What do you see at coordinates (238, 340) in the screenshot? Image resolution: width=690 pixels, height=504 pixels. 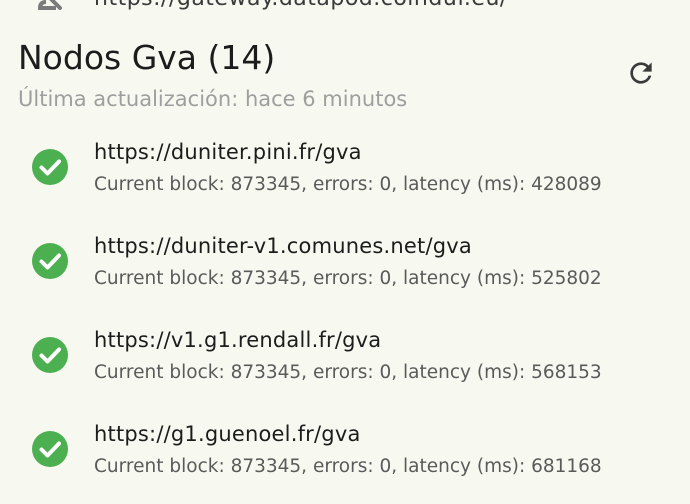 I see `node-url: https://v1.g1.rendall.fr/gva` at bounding box center [238, 340].